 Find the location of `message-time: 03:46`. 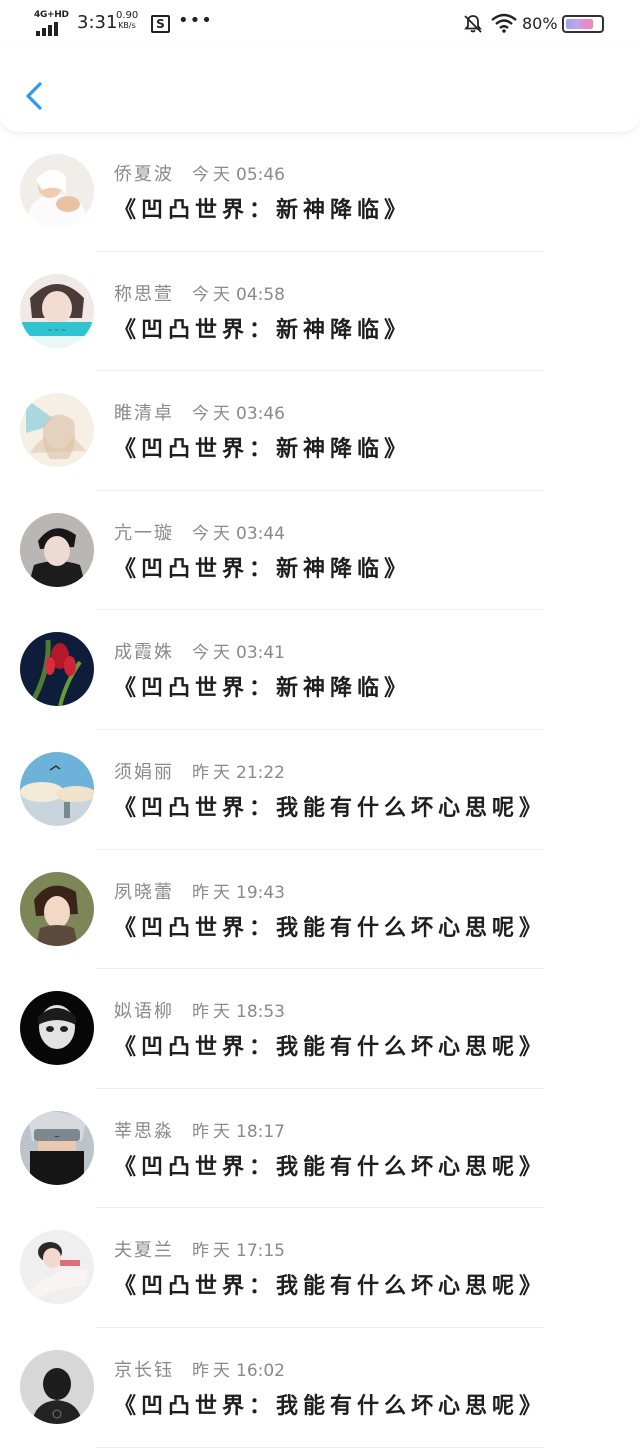

message-time: 03:46 is located at coordinates (260, 414).